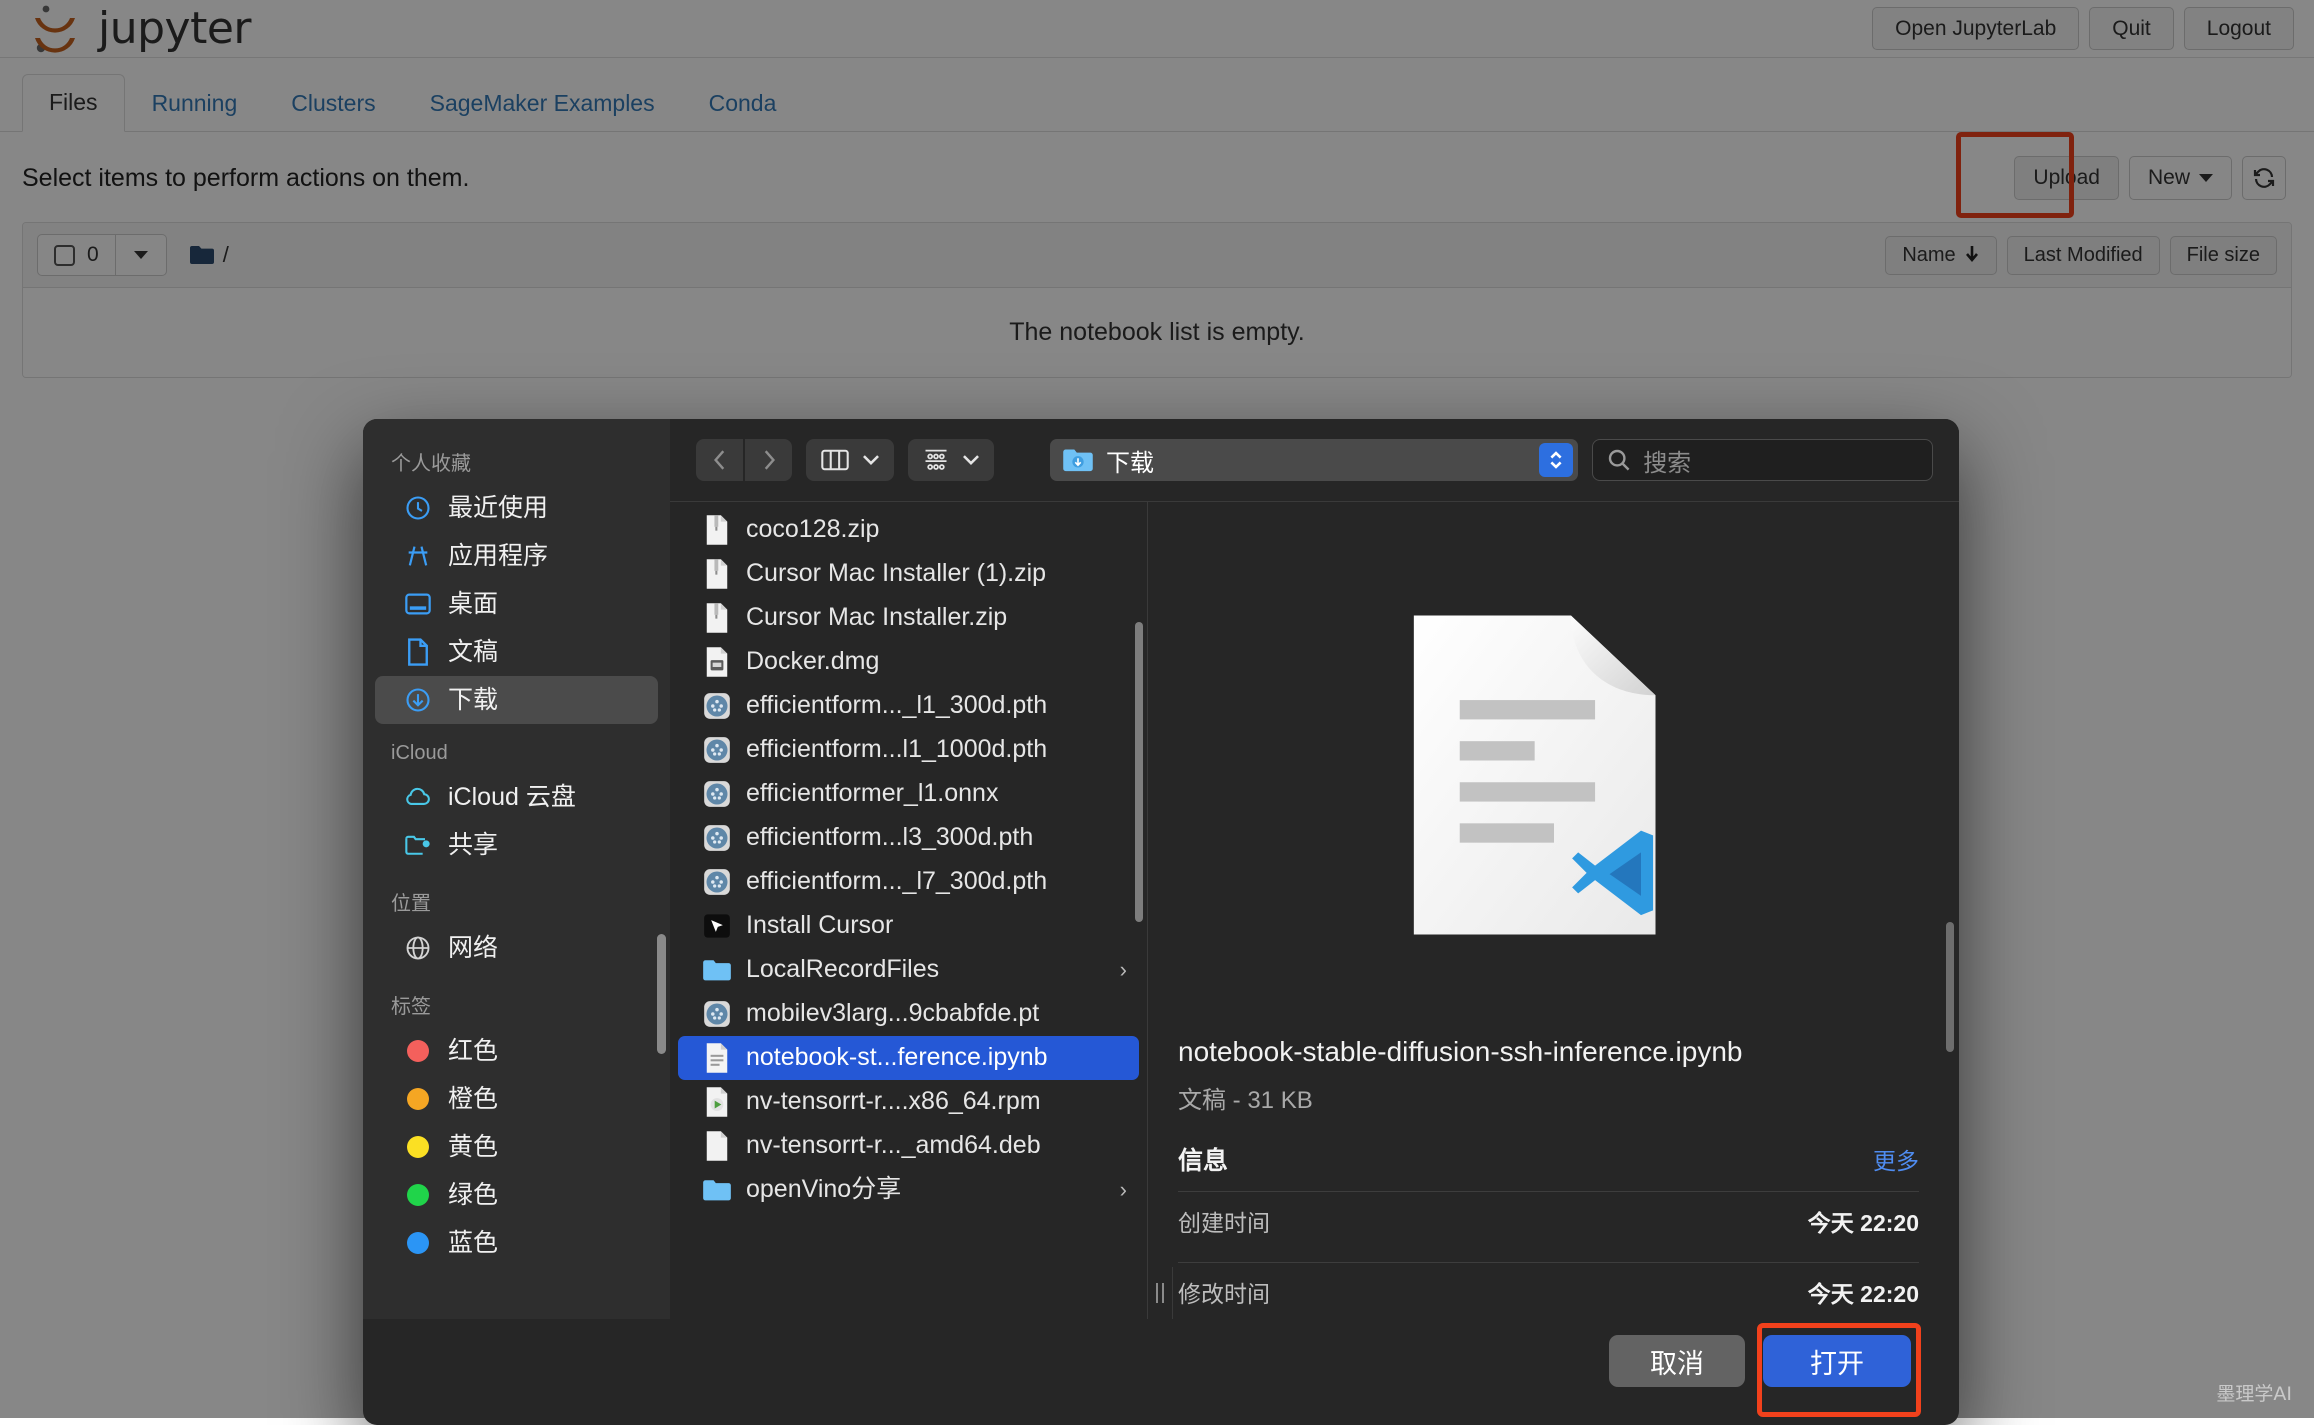 This screenshot has height=1425, width=2314. I want to click on search-placeholder: 搜索, so click(1667, 460).